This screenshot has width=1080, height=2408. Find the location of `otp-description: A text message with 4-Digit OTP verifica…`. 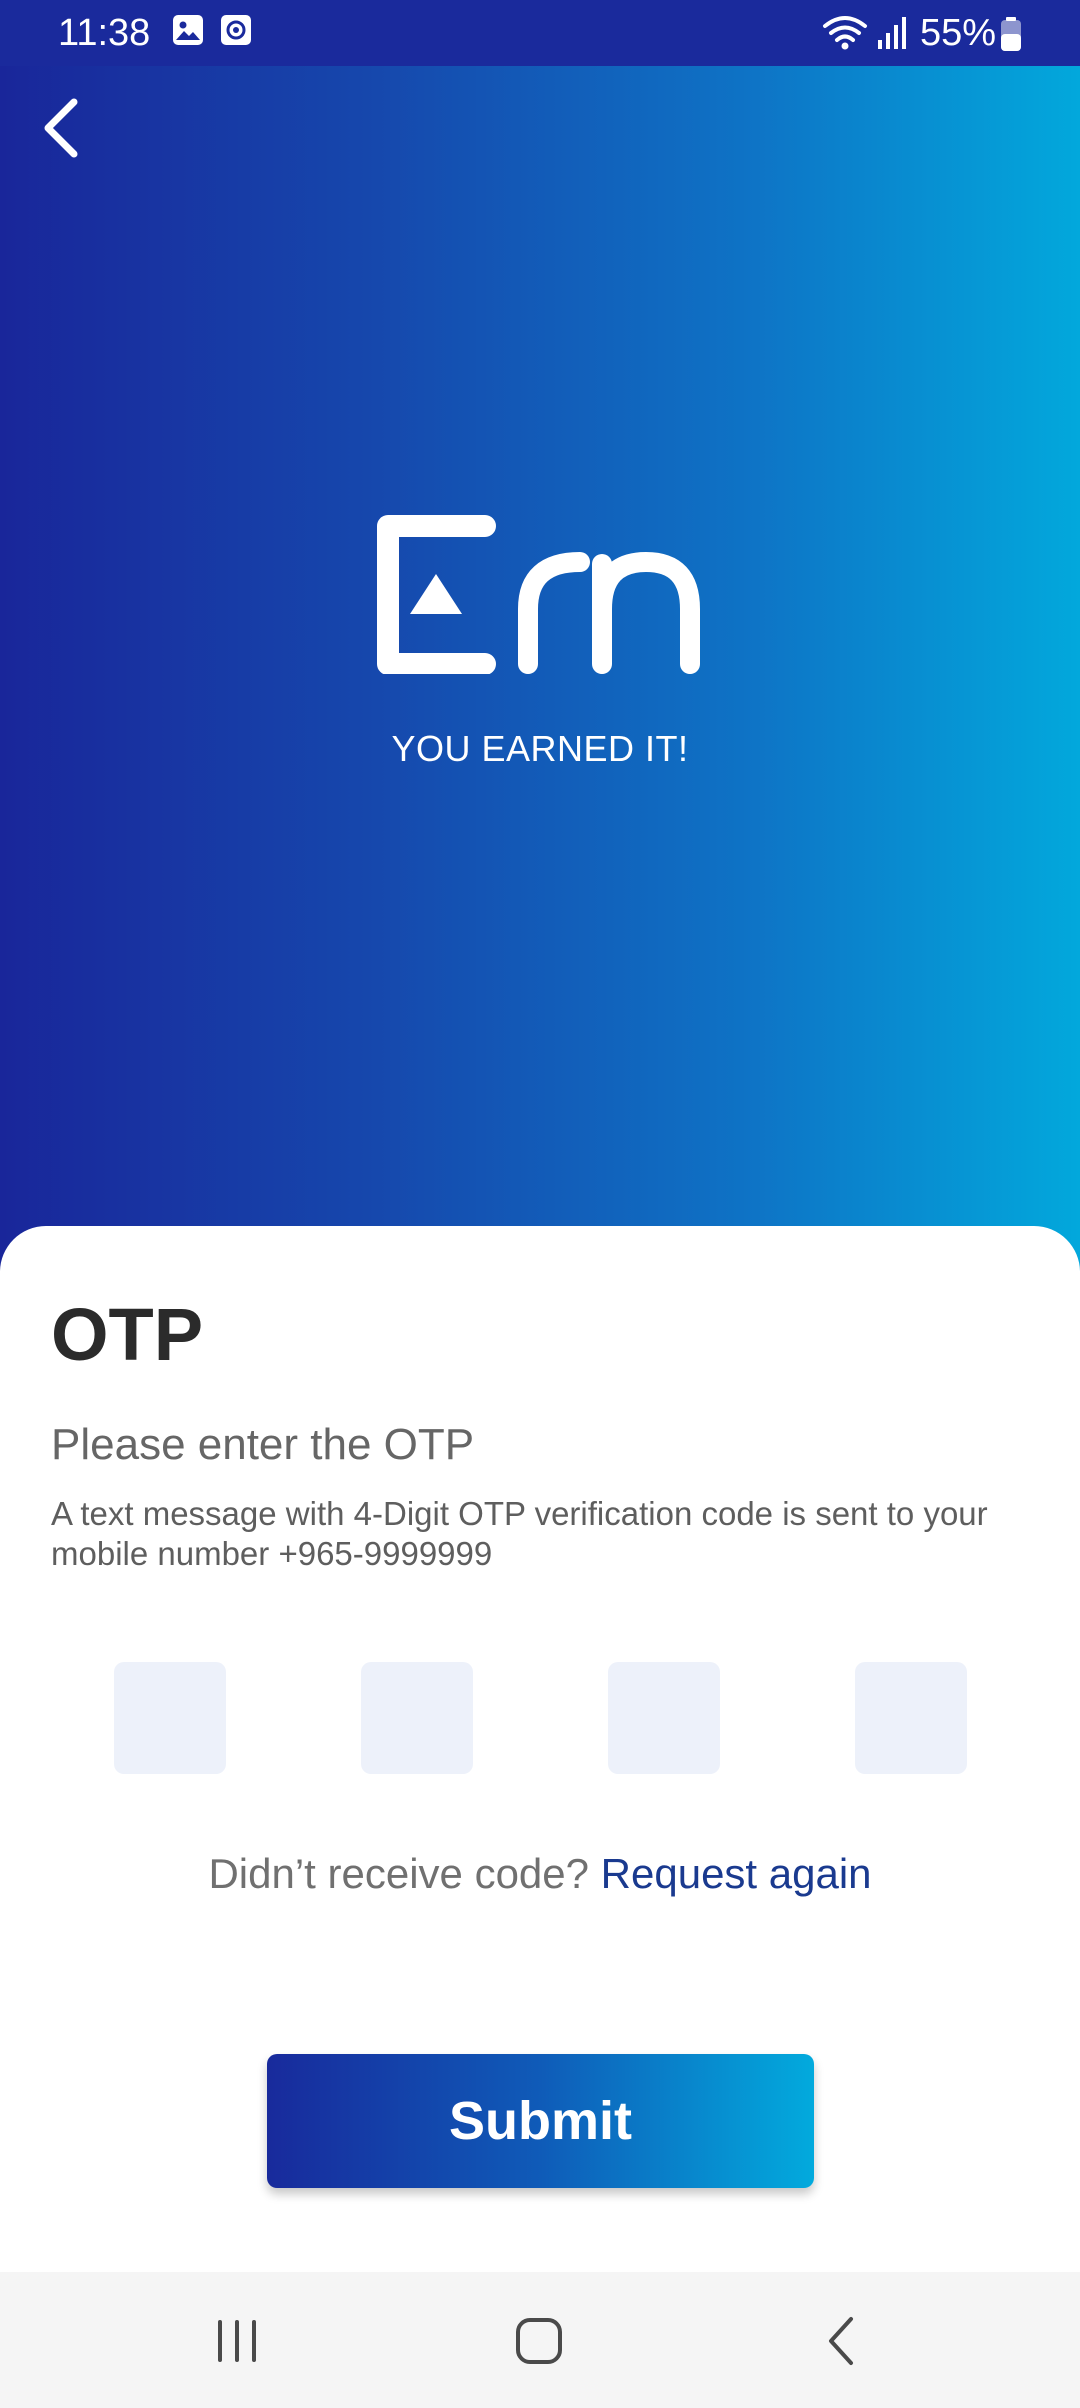

otp-description: A text message with 4-Digit OTP verifica… is located at coordinates (519, 1533).